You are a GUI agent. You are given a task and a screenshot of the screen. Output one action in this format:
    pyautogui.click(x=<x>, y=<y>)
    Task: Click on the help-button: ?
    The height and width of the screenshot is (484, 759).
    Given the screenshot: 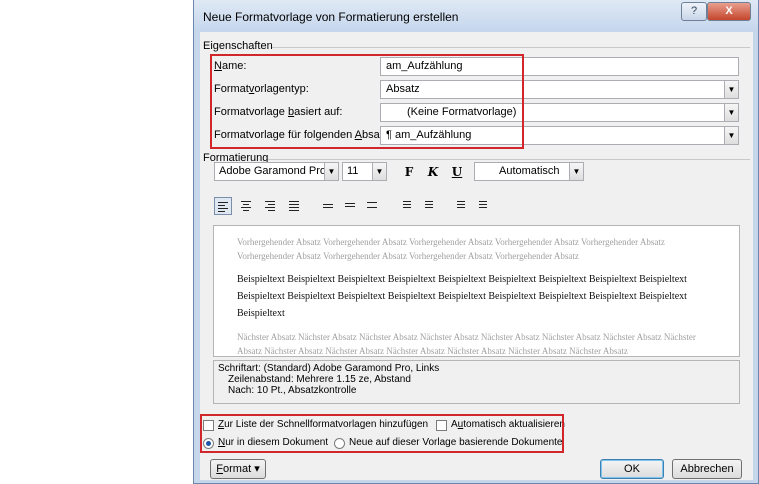 What is the action you would take?
    pyautogui.click(x=694, y=11)
    